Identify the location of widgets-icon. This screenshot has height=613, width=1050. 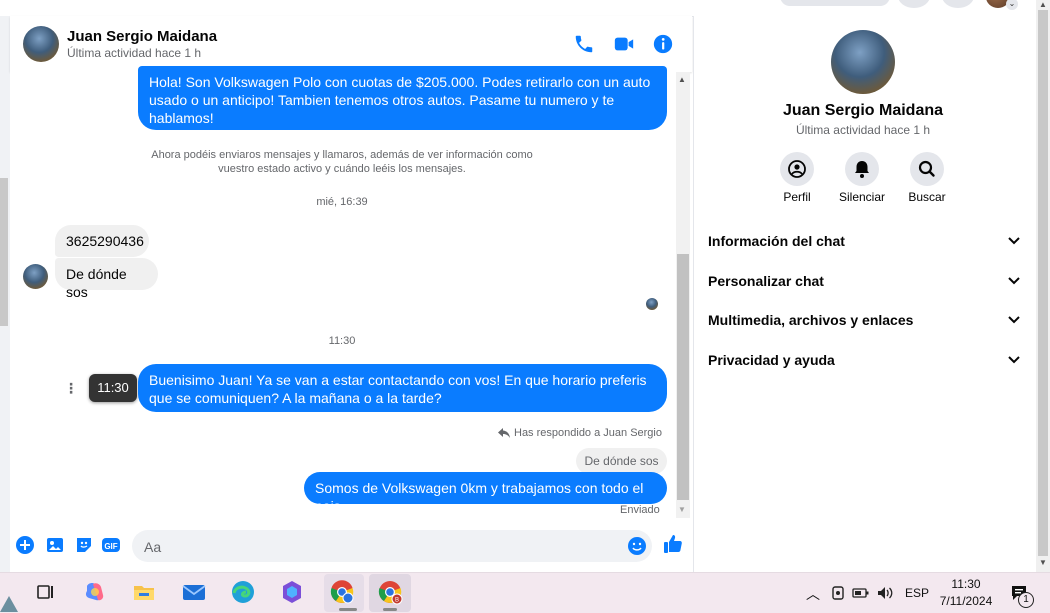
(9, 597).